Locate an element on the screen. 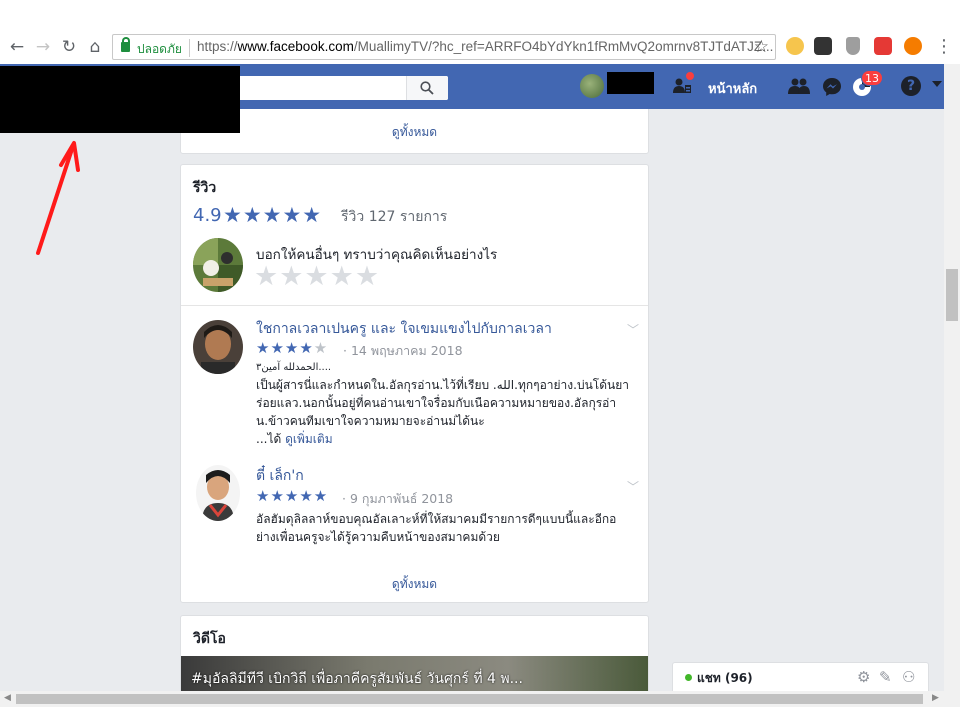 The width and height of the screenshot is (960, 720). url-scheme: https:// is located at coordinates (217, 46).